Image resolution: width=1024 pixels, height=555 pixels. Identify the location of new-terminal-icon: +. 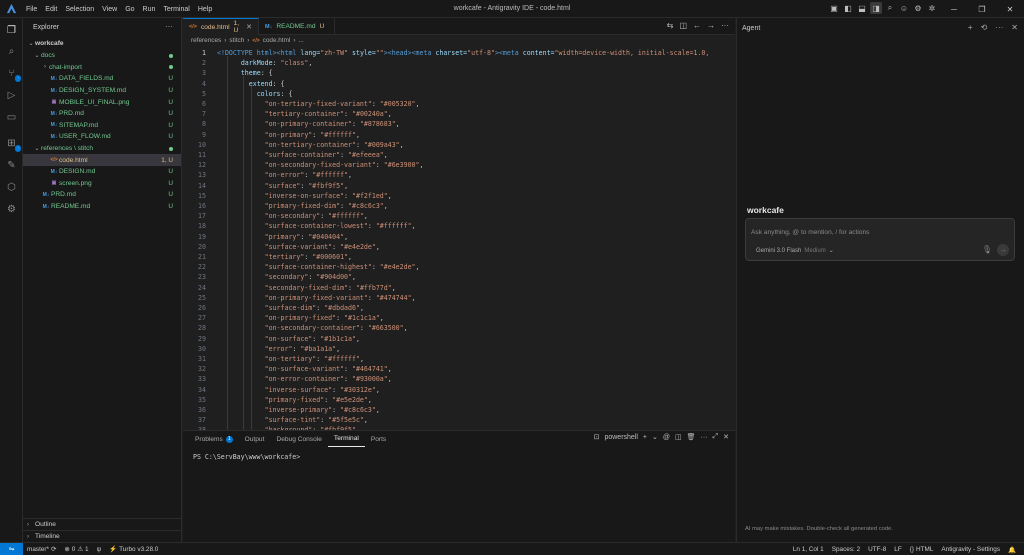
(645, 437).